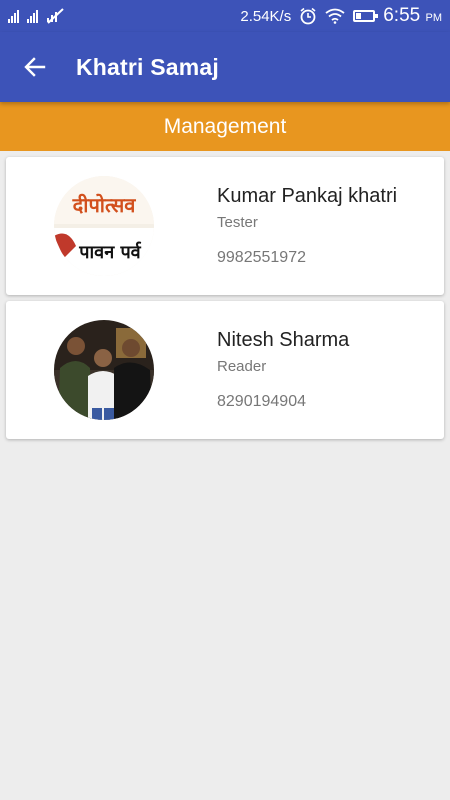 The width and height of the screenshot is (450, 800). I want to click on svg-text: दीपोत्सव, so click(104, 205).